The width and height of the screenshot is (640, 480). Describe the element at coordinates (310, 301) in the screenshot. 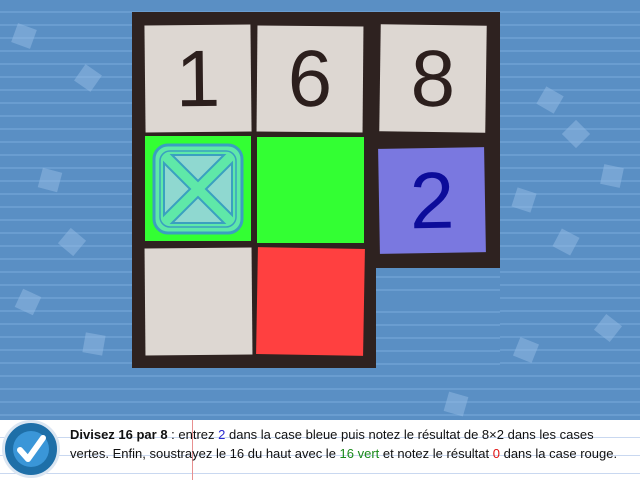

I see `cell-row3-col2-red` at that location.